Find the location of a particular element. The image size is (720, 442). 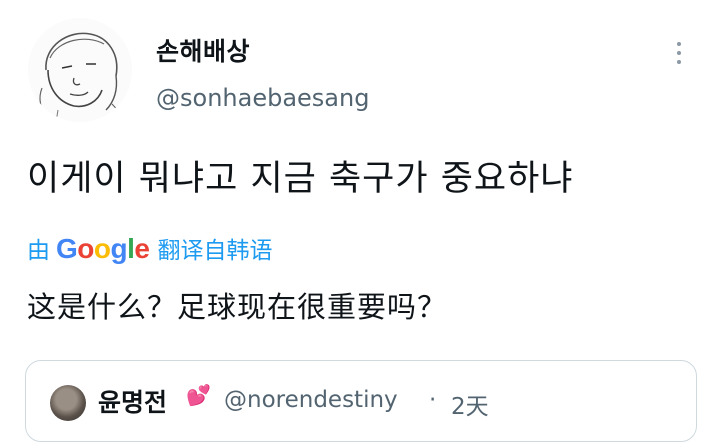

avatar-sketch-icon is located at coordinates (80, 70).